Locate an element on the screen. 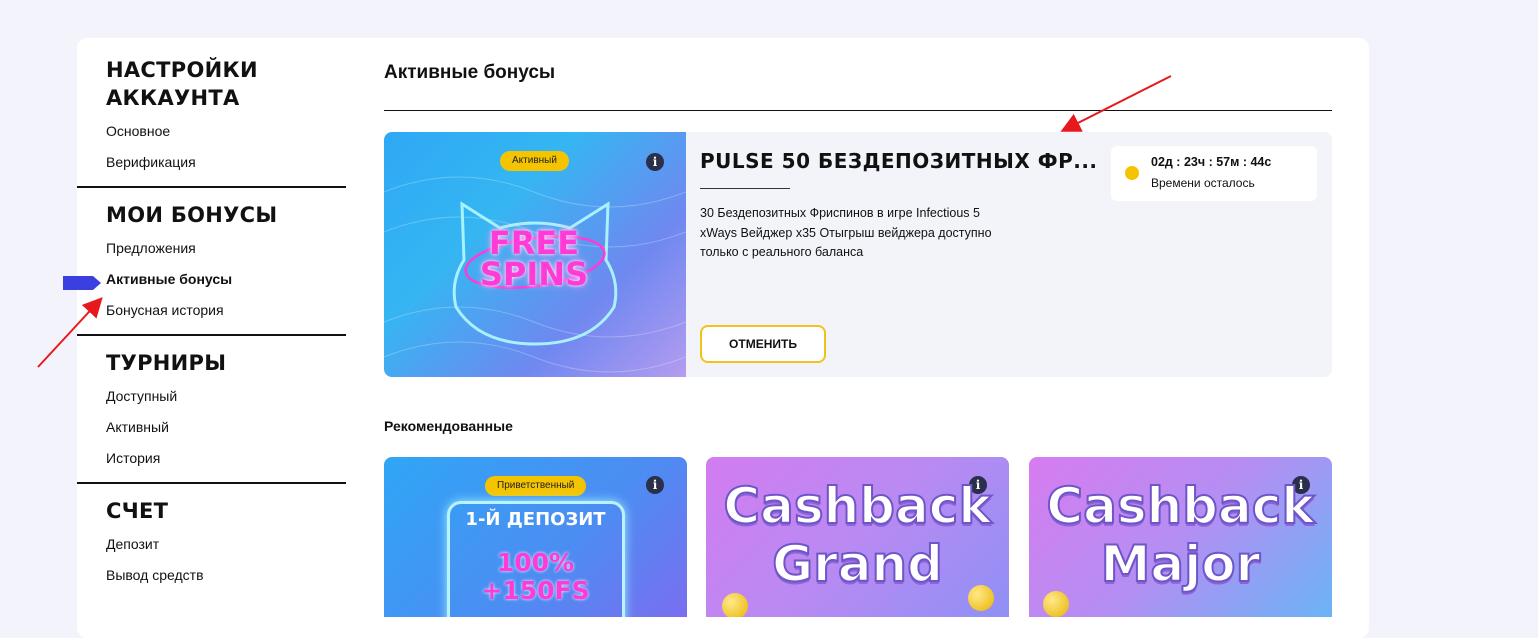 The width and height of the screenshot is (1538, 638). sidebar-item-withdrawal: Вывод средств is located at coordinates (226, 575).